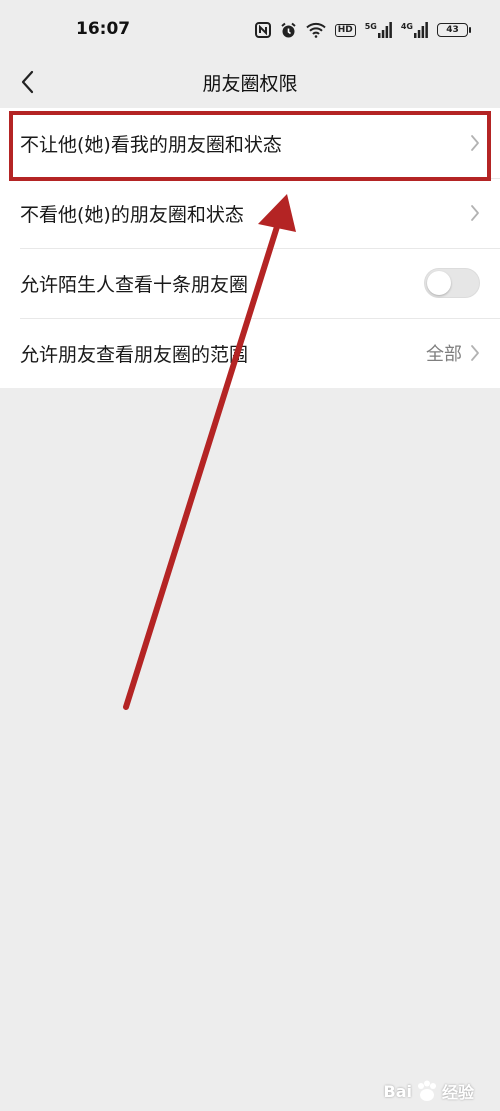 This screenshot has height=1111, width=500. I want to click on nfc-icon, so click(262, 30).